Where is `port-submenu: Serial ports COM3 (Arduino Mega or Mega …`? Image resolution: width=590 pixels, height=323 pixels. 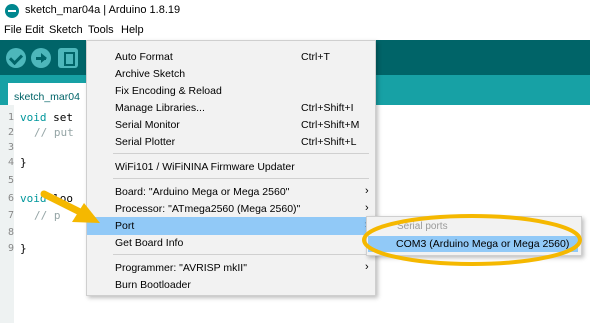
port-submenu: Serial ports COM3 (Arduino Mega or Mega … is located at coordinates (474, 236).